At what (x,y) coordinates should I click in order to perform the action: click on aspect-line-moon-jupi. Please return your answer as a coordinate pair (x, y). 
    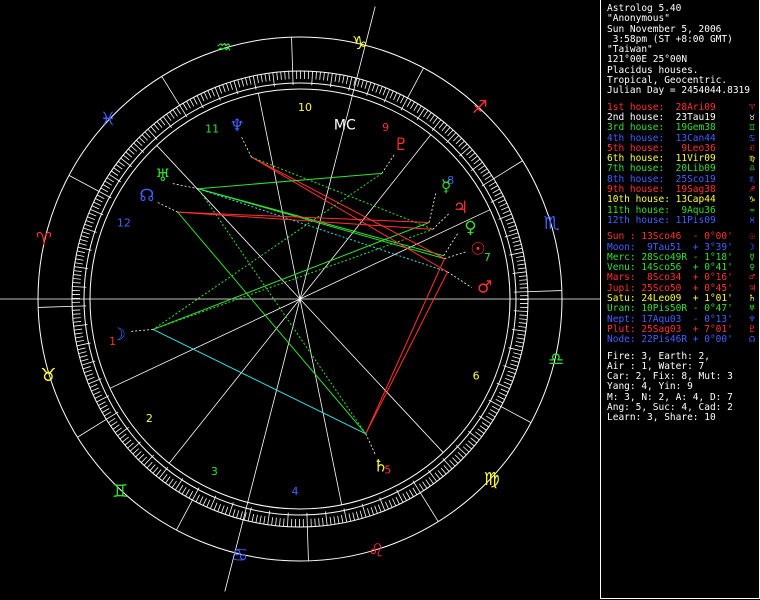
    Looking at the image, I should click on (293, 279).